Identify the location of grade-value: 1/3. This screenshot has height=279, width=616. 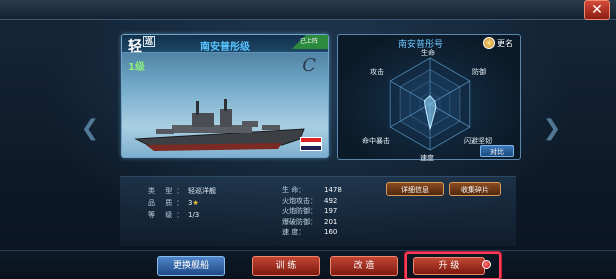
(194, 215).